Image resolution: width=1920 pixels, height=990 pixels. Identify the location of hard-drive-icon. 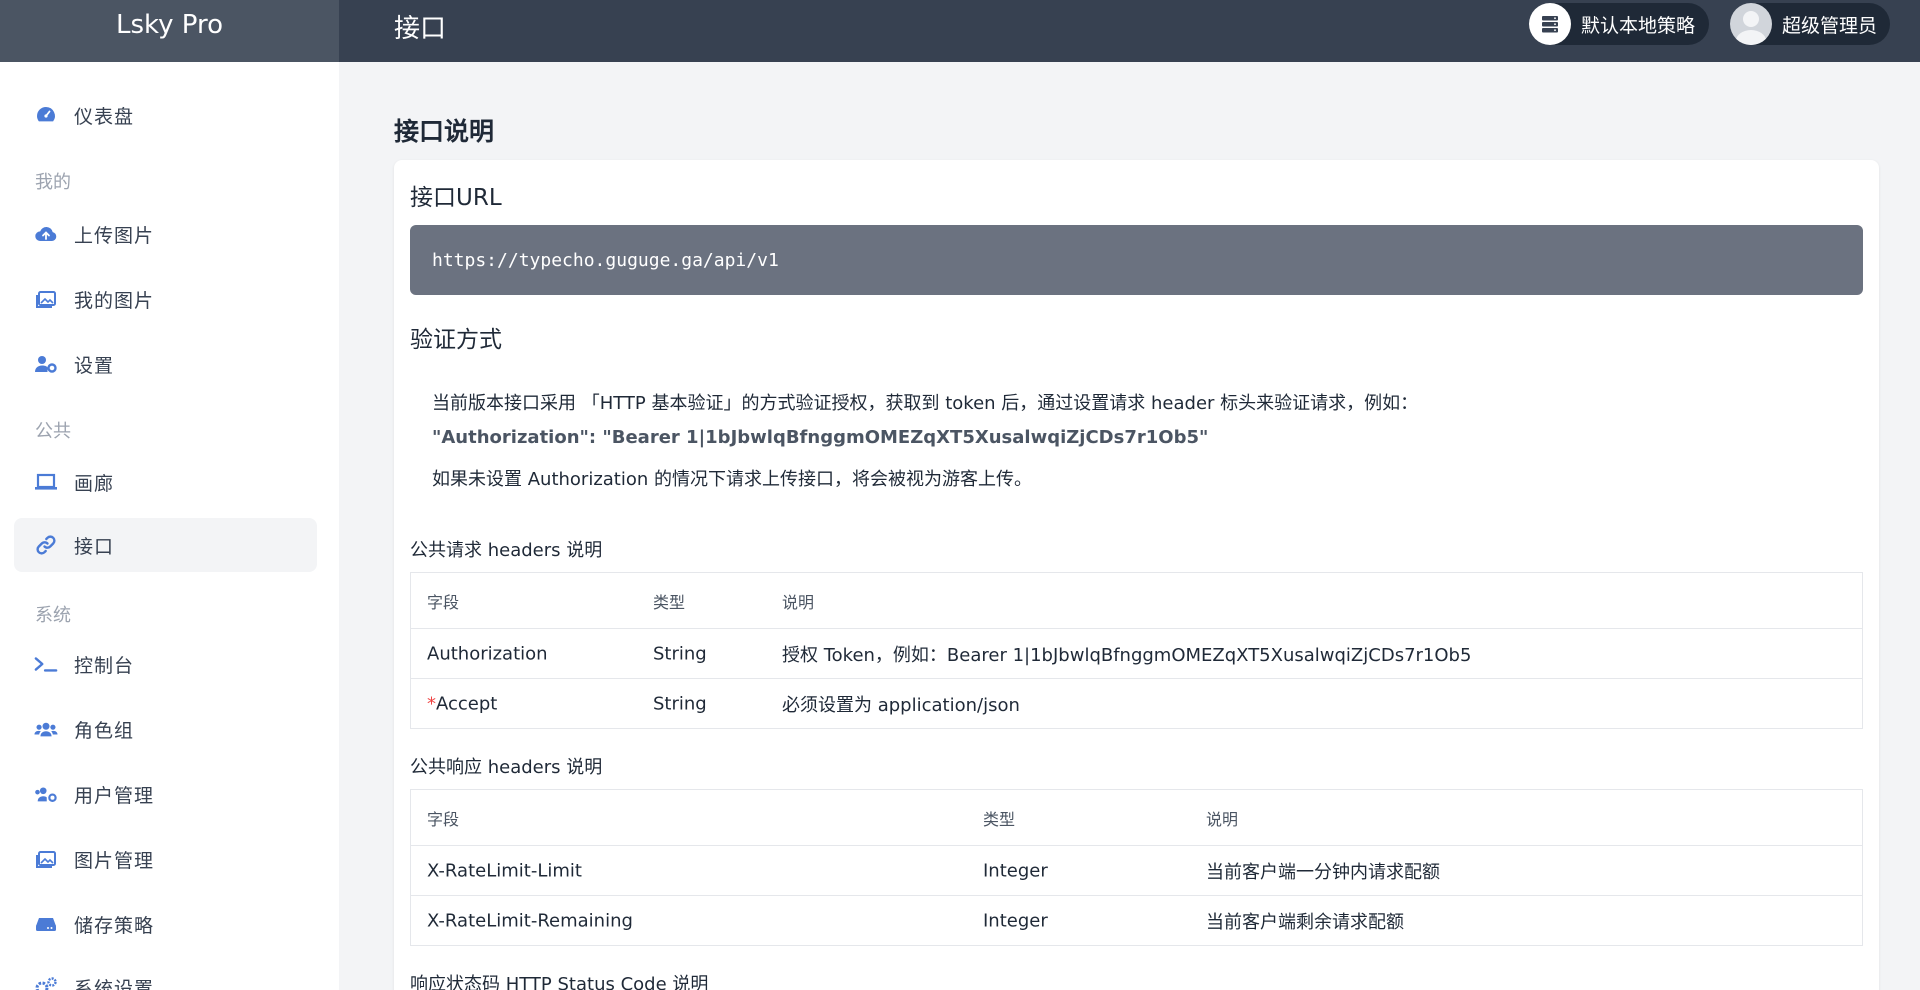
(46, 924).